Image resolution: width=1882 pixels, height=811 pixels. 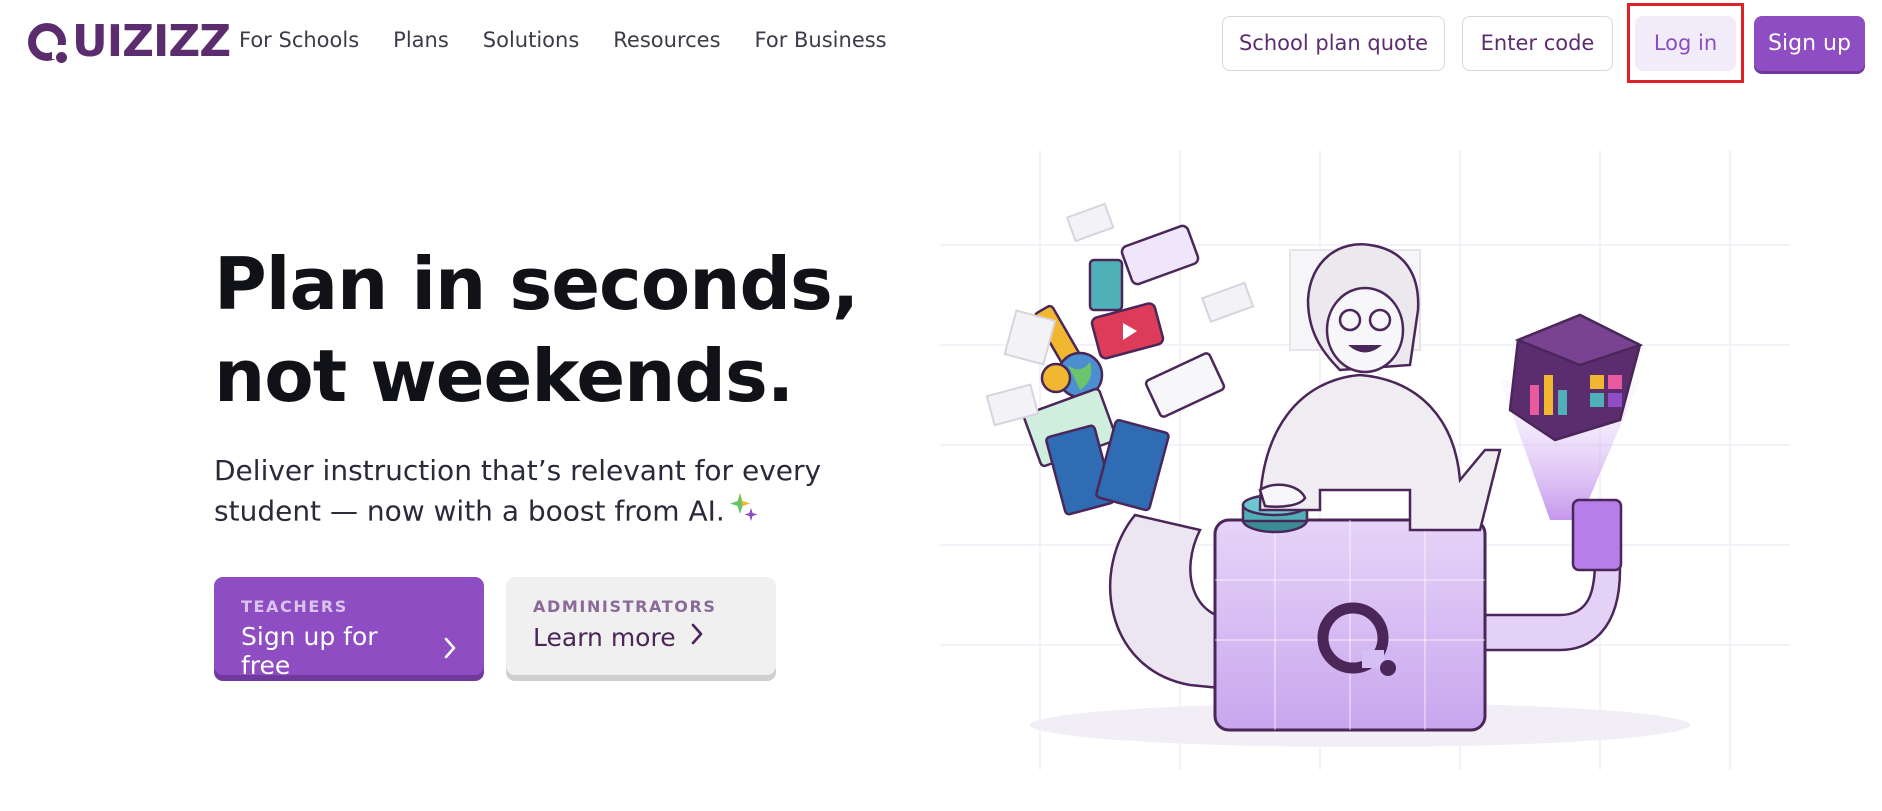 I want to click on nav-resources: Resources, so click(x=666, y=40).